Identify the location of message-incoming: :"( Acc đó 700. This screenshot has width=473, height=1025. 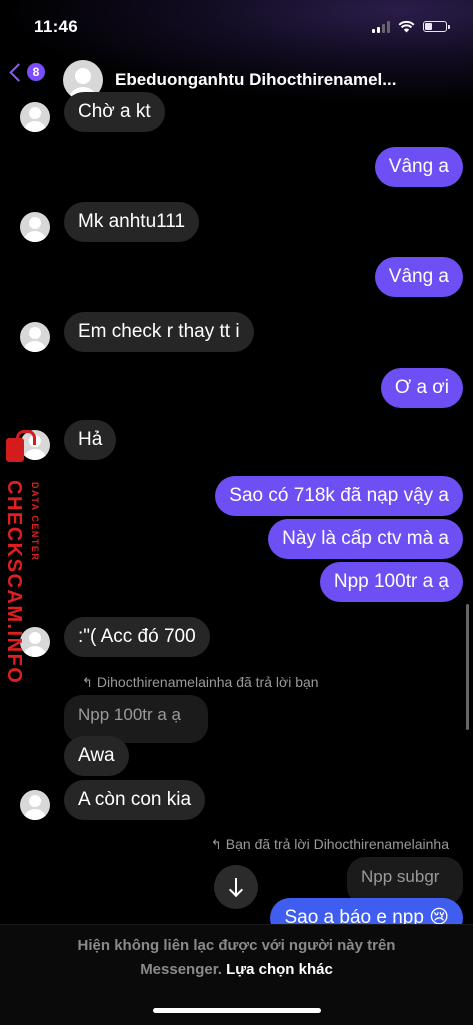
(137, 637).